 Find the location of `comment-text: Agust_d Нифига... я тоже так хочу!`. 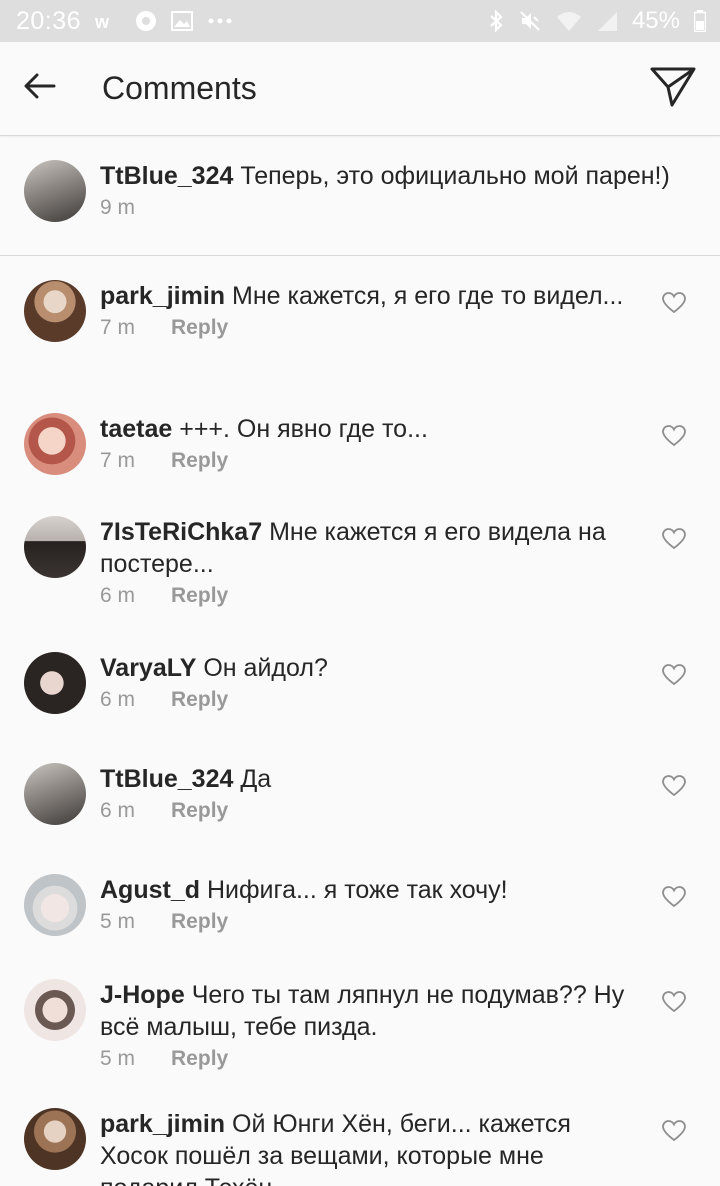

comment-text: Agust_d Нифига... я тоже так хочу! is located at coordinates (367, 890).